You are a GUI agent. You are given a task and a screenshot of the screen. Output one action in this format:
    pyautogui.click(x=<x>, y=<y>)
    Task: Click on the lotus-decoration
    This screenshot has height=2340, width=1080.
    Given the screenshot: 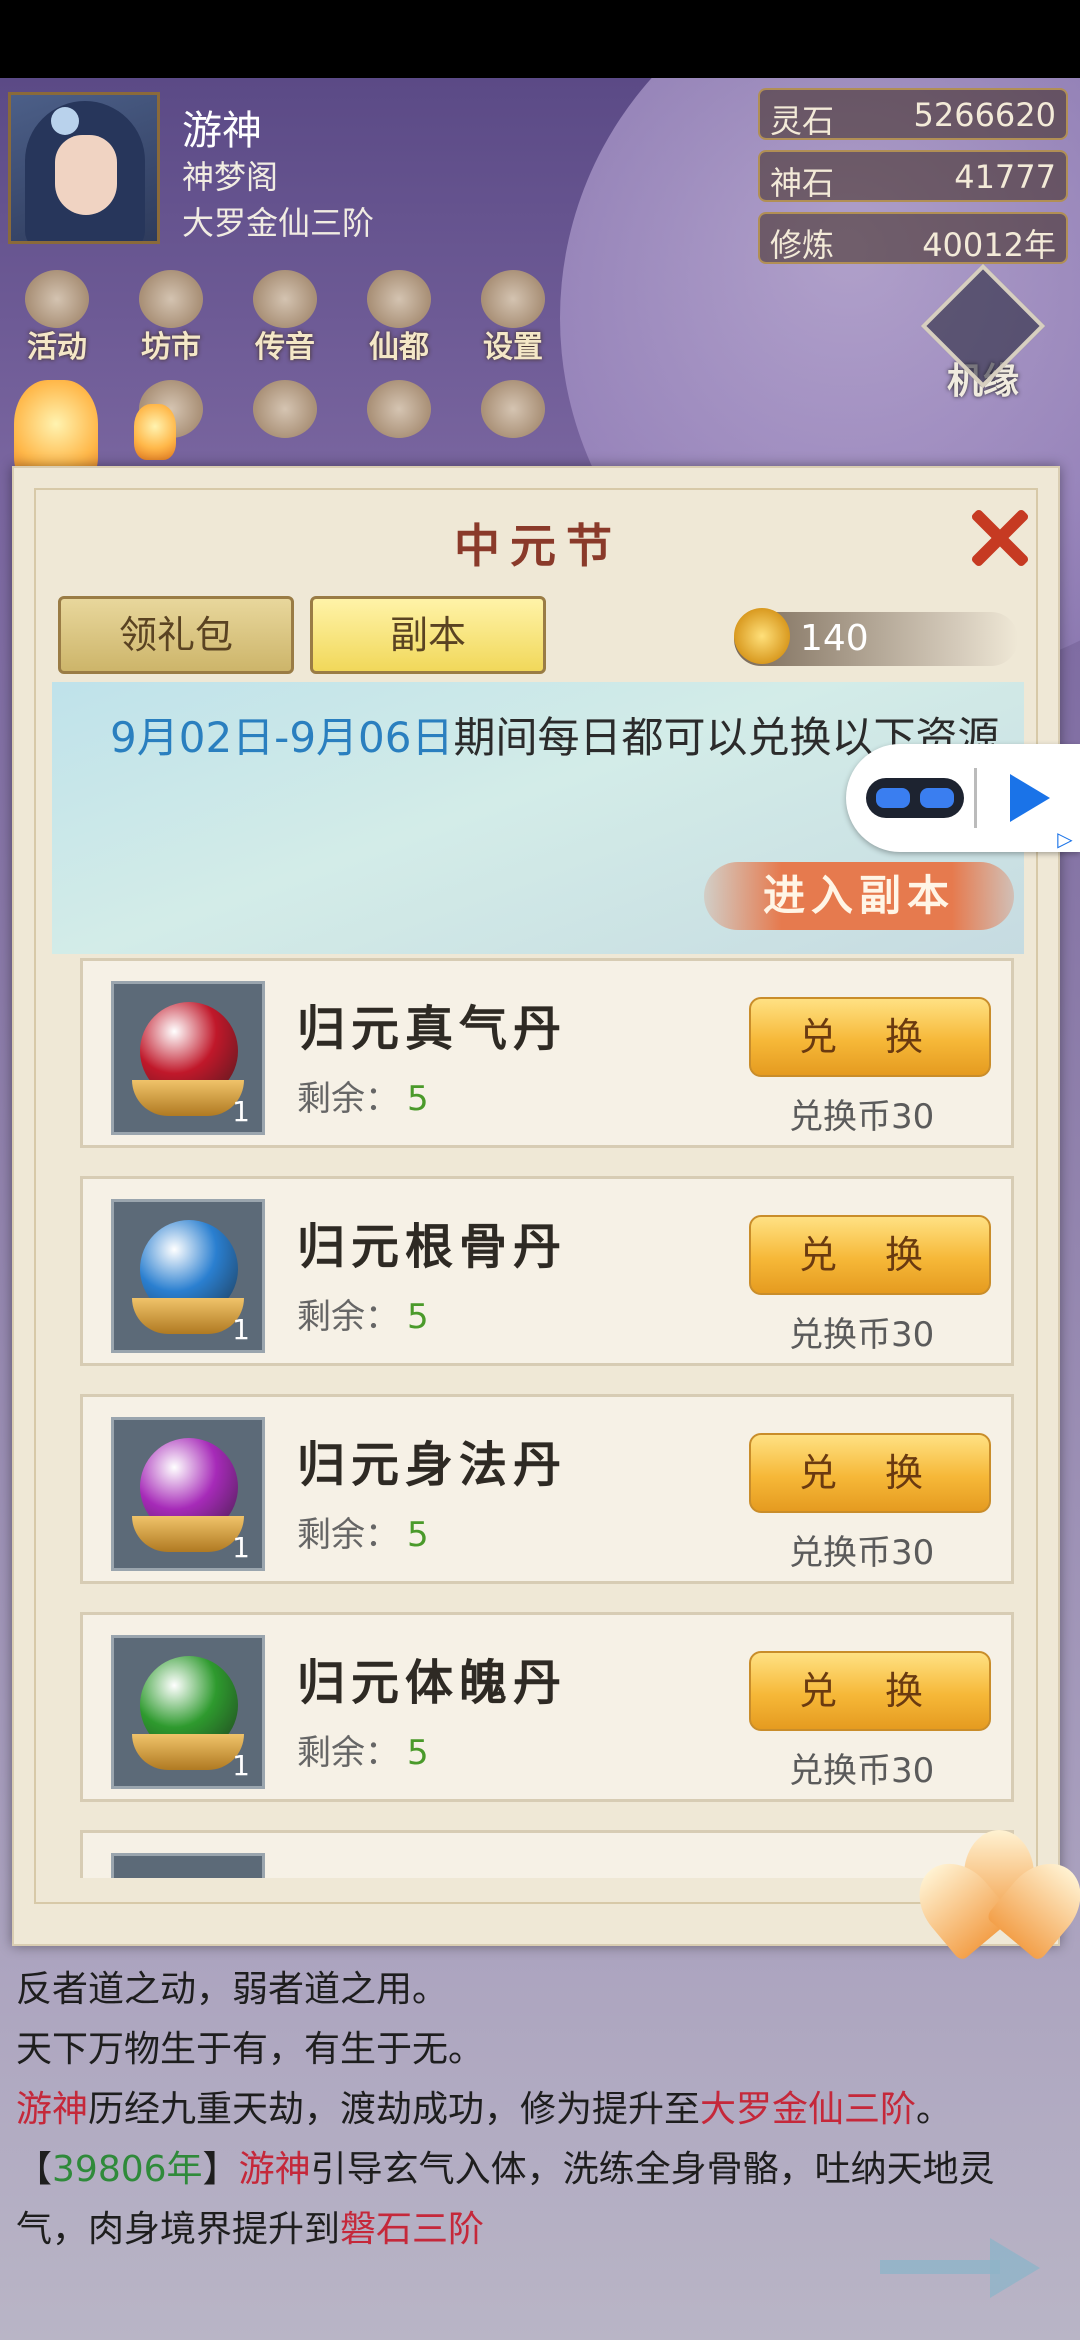 What is the action you would take?
    pyautogui.click(x=991, y=1896)
    